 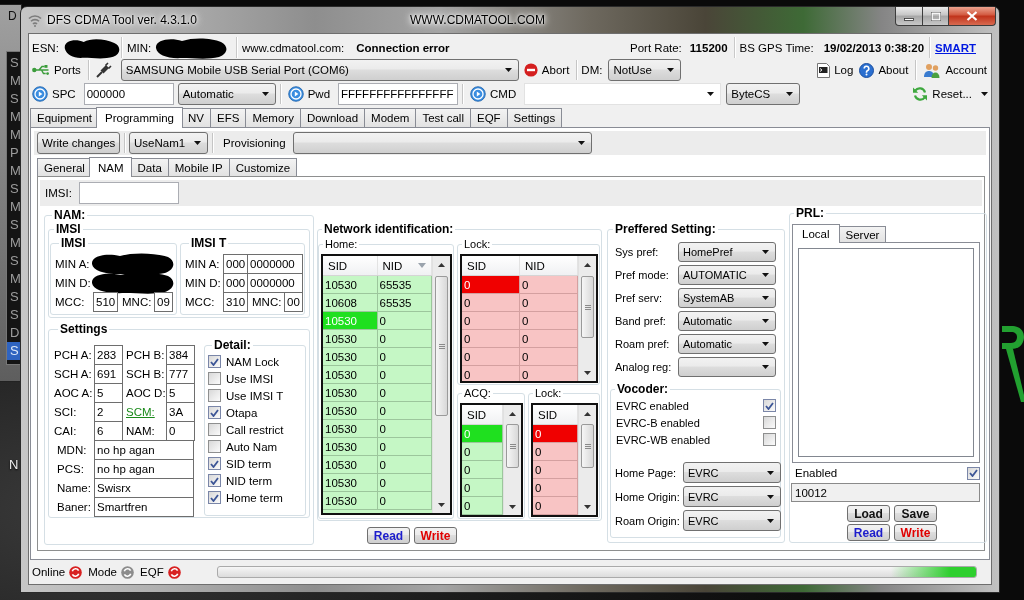 I want to click on ports-button: Ports, so click(x=56, y=70).